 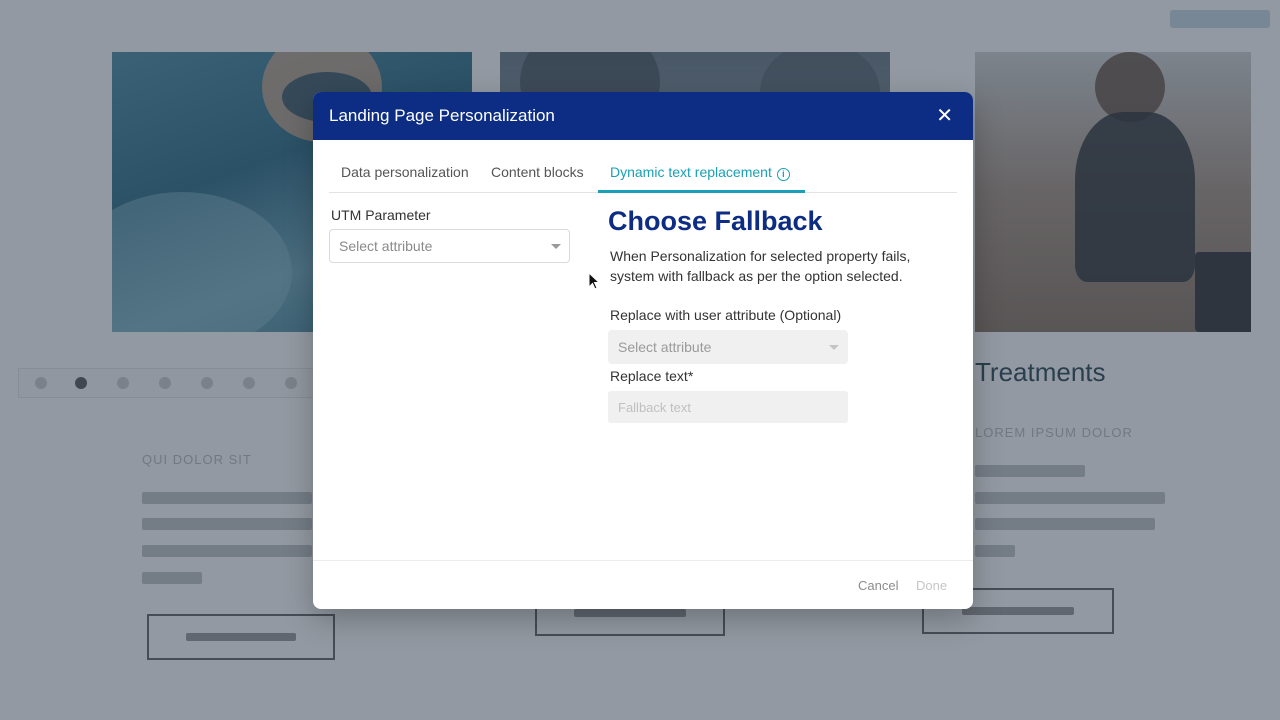 I want to click on modal-title: Landing Page Personalization, so click(x=442, y=115).